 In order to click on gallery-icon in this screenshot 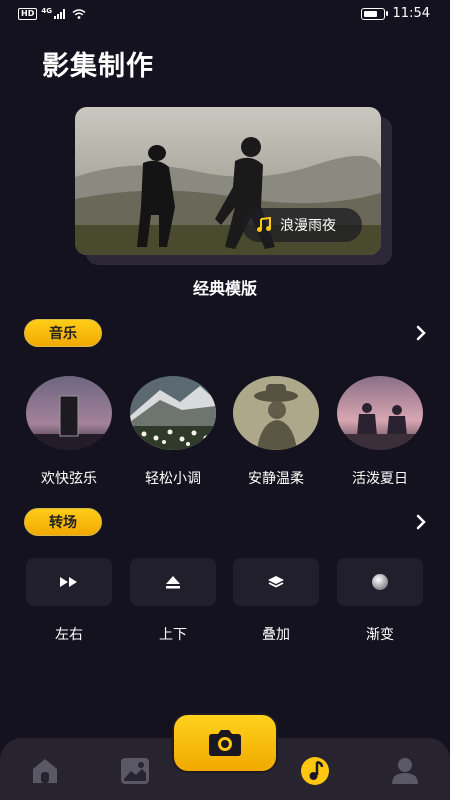, I will do `click(135, 771)`.